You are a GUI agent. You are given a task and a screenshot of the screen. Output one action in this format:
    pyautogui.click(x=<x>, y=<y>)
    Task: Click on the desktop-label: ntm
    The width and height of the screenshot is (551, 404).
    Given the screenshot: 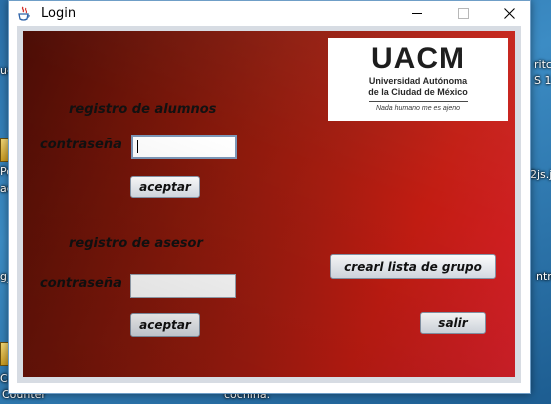 What is the action you would take?
    pyautogui.click(x=543, y=276)
    